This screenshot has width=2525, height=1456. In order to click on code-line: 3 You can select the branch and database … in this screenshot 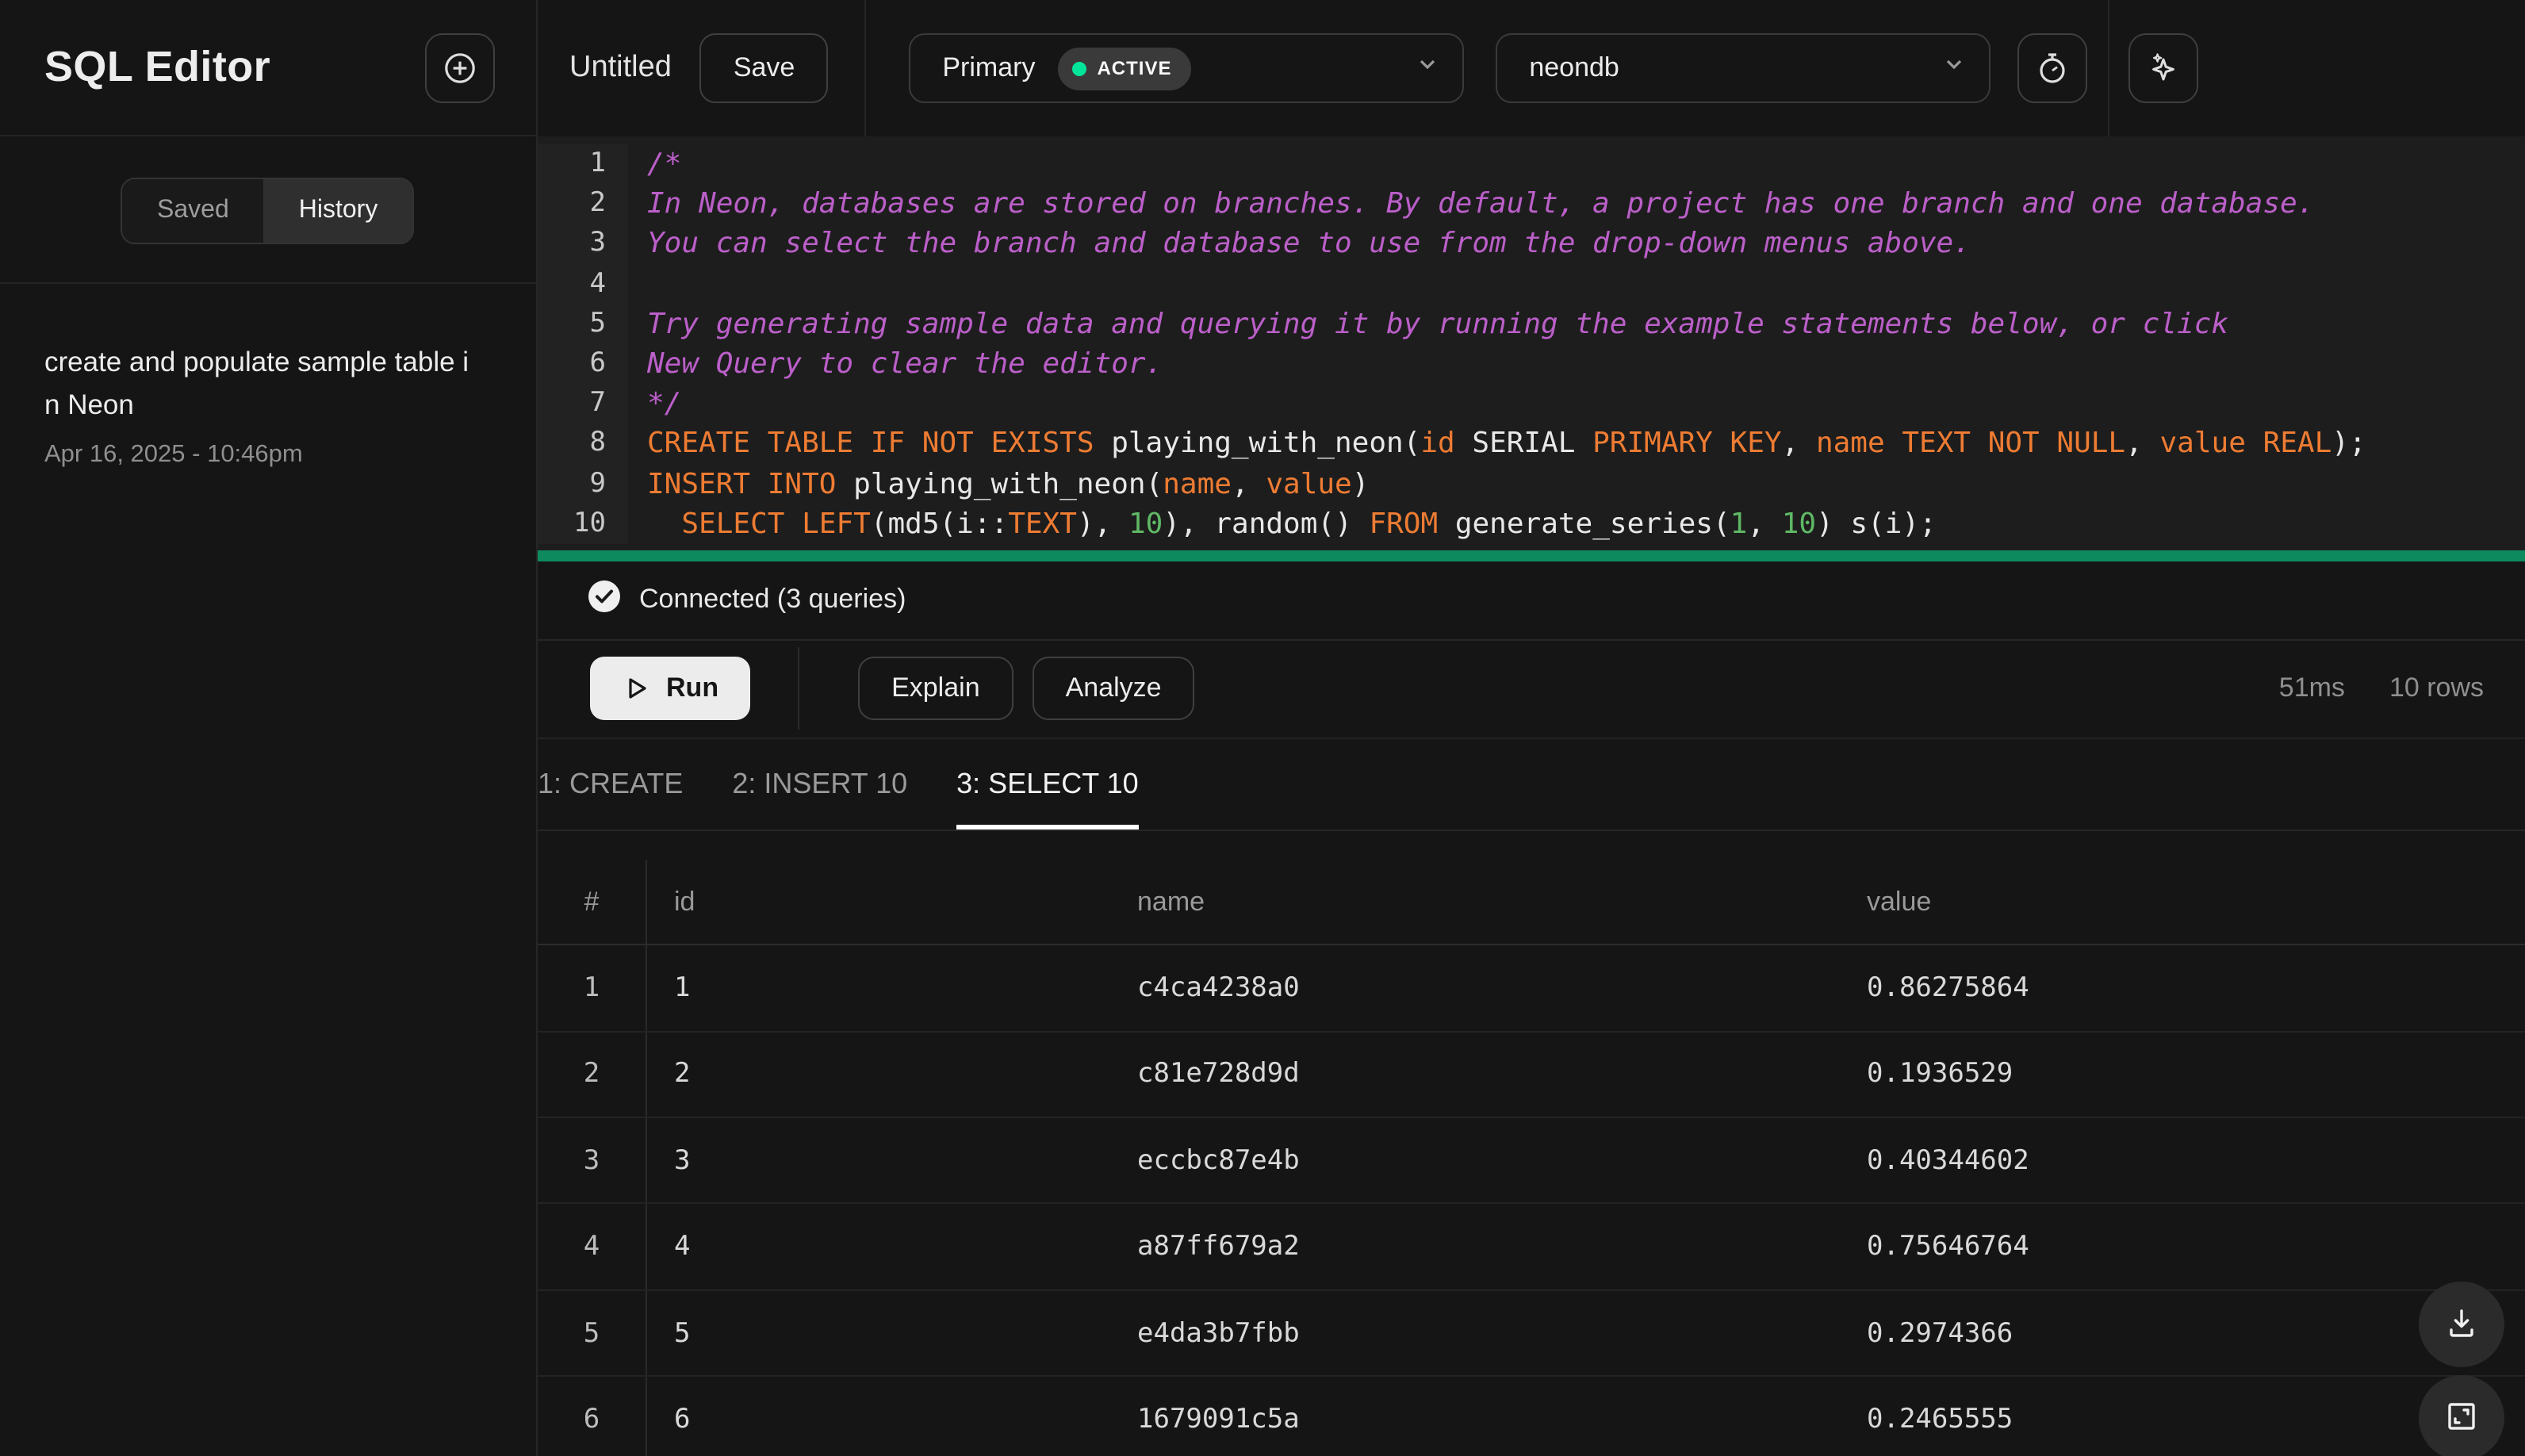, I will do `click(1531, 244)`.